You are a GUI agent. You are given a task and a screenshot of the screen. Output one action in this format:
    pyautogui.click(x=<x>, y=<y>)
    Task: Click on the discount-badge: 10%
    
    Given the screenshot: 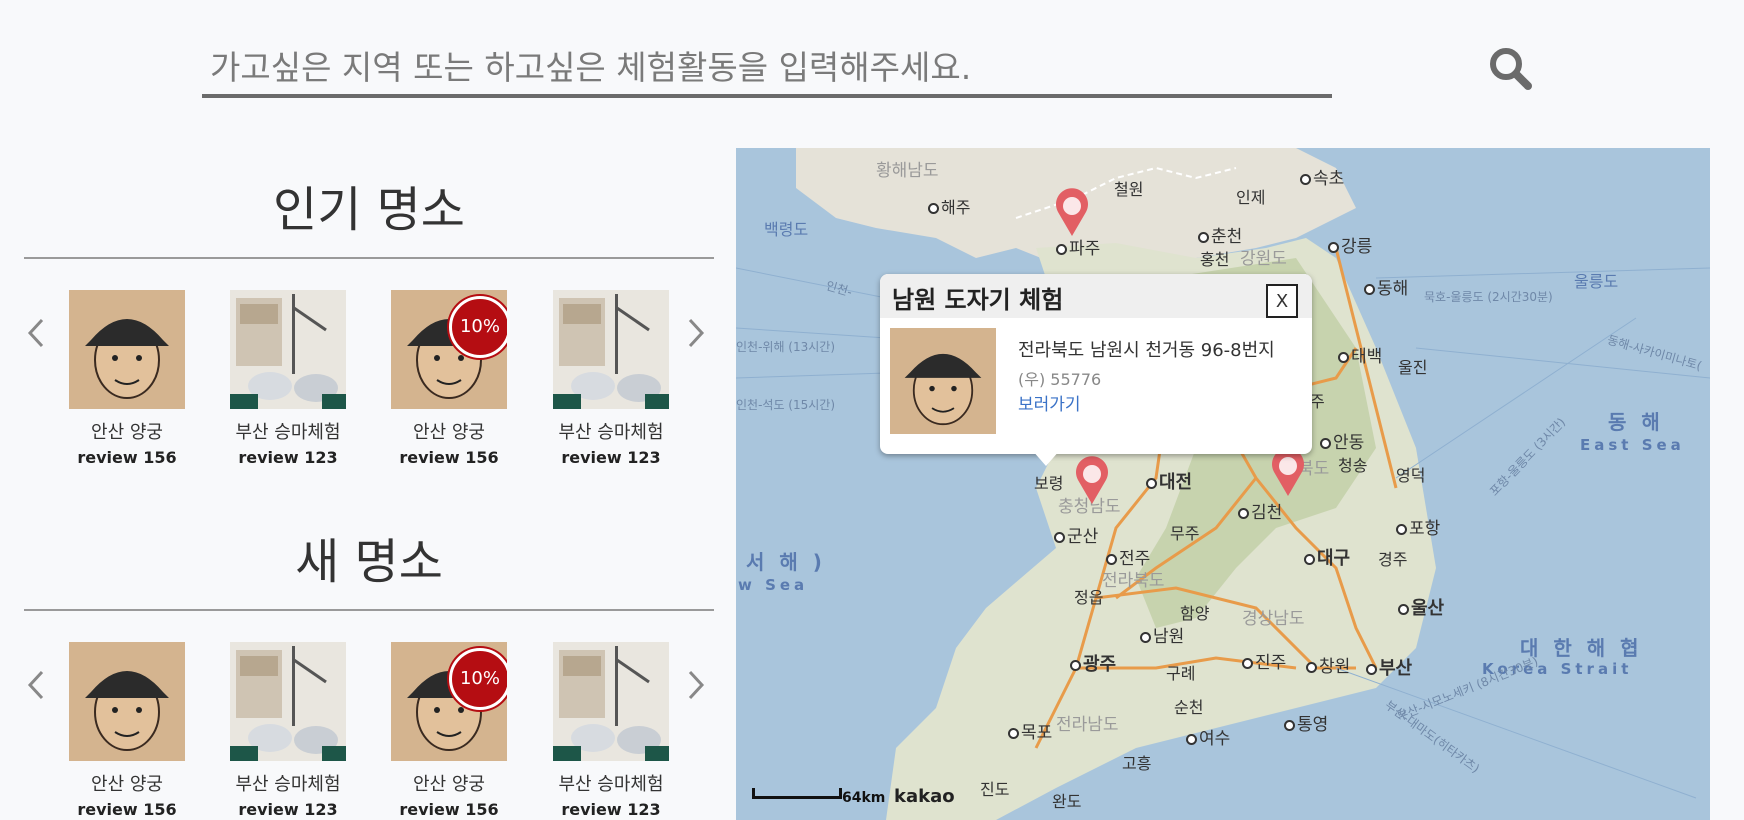 What is the action you would take?
    pyautogui.click(x=478, y=327)
    